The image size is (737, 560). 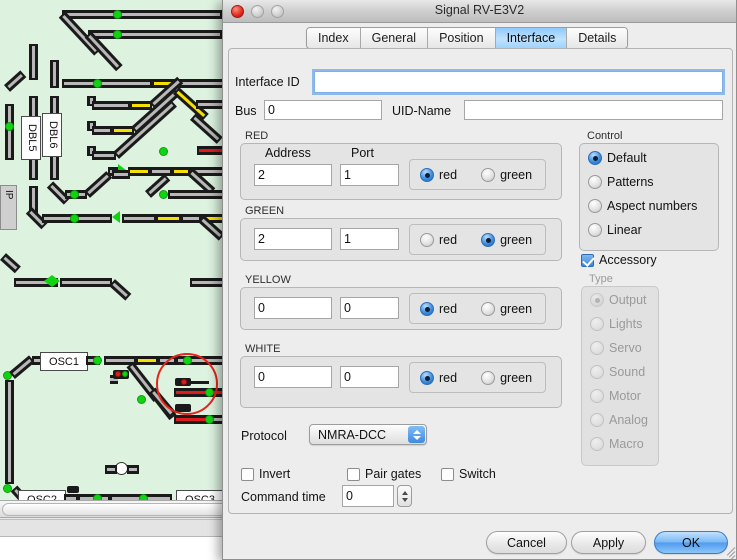 What do you see at coordinates (617, 158) in the screenshot?
I see `control-option-default: Default` at bounding box center [617, 158].